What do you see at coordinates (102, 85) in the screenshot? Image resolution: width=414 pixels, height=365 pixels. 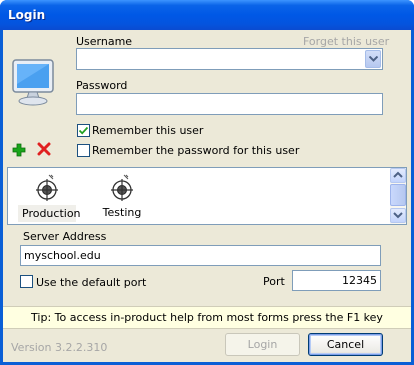 I see `password-label: Password` at bounding box center [102, 85].